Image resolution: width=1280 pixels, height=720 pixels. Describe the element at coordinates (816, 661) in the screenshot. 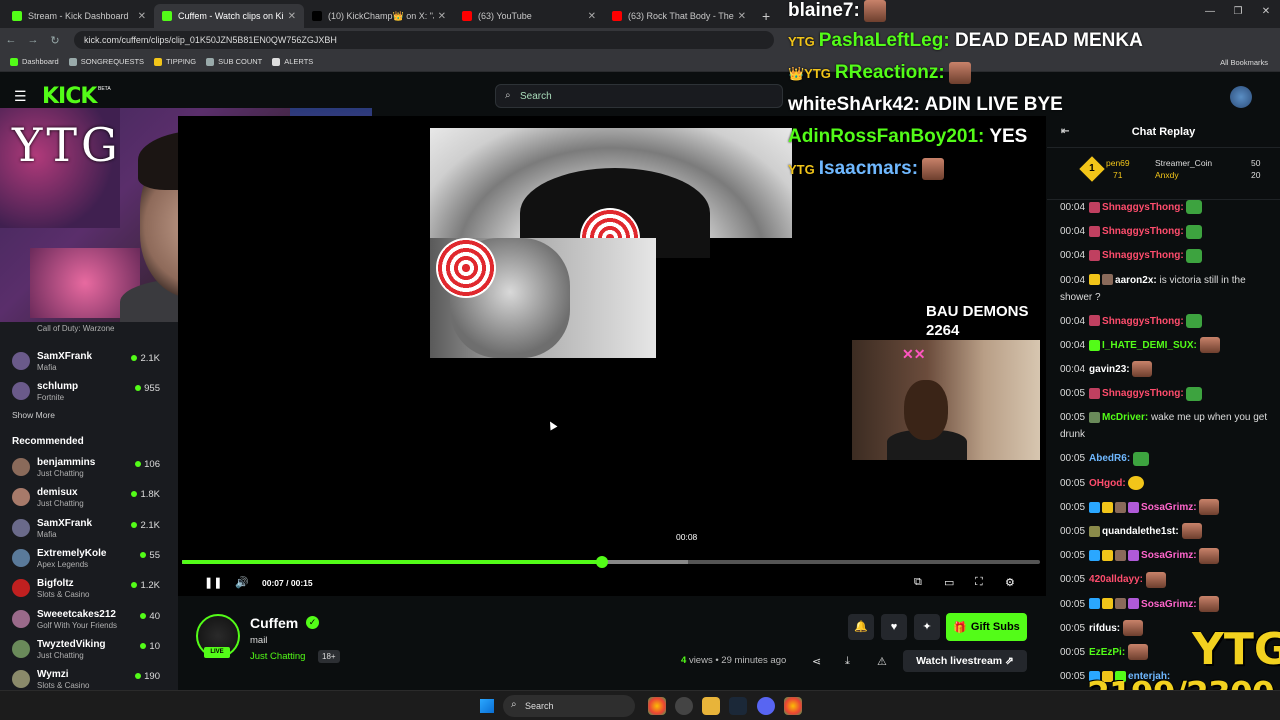

I see `share-icon: ⋖` at that location.